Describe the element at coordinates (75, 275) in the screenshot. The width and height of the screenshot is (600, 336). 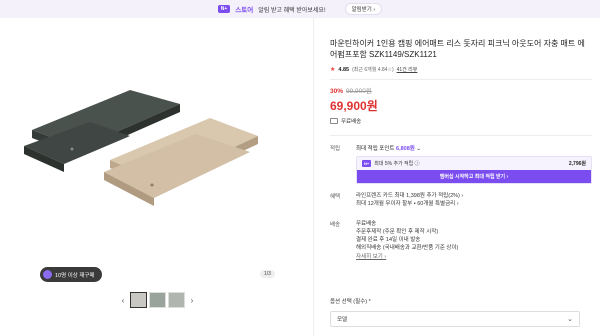
I see `badge-label: 10명 이상 재구매` at that location.